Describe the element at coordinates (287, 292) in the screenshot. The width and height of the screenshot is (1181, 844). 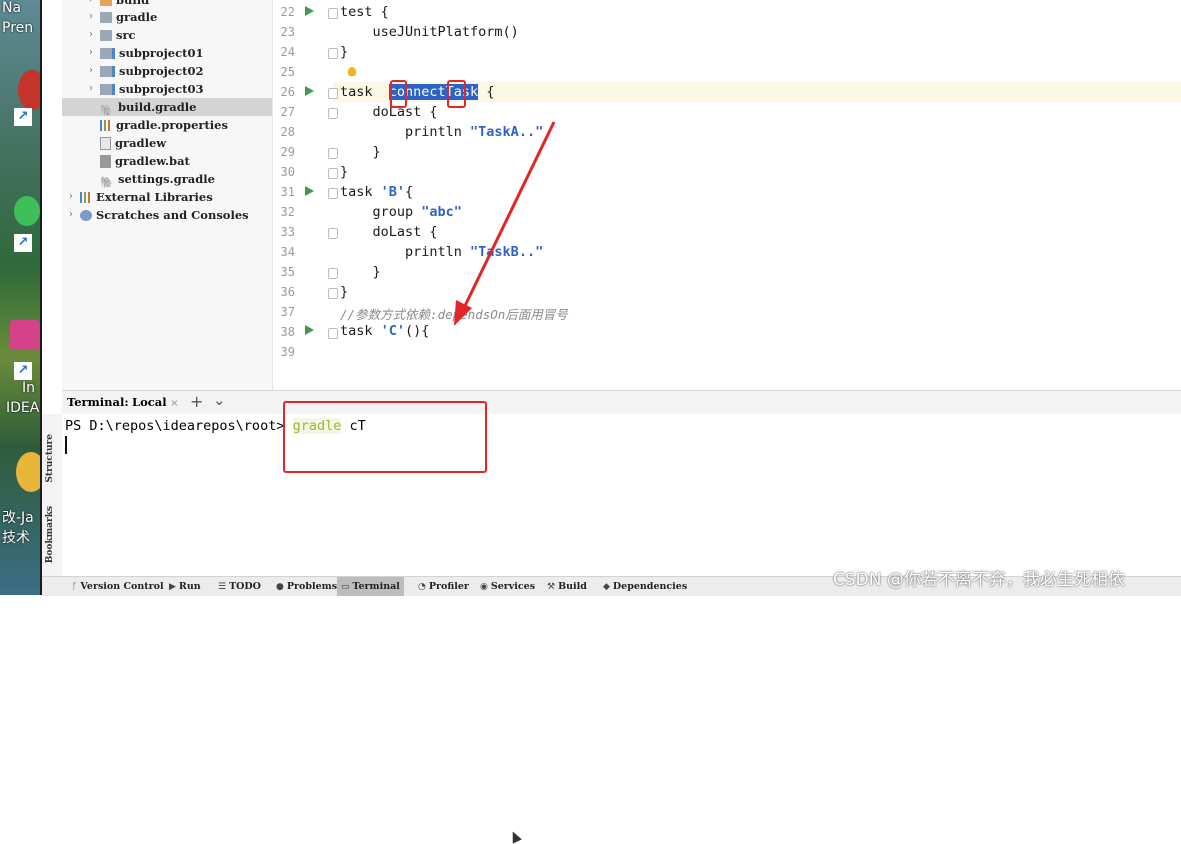
I see `line-number: 36` at that location.